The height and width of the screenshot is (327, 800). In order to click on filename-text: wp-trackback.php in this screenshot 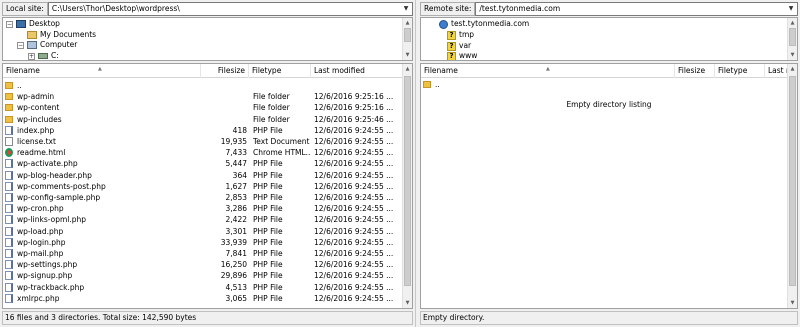, I will do `click(51, 287)`.